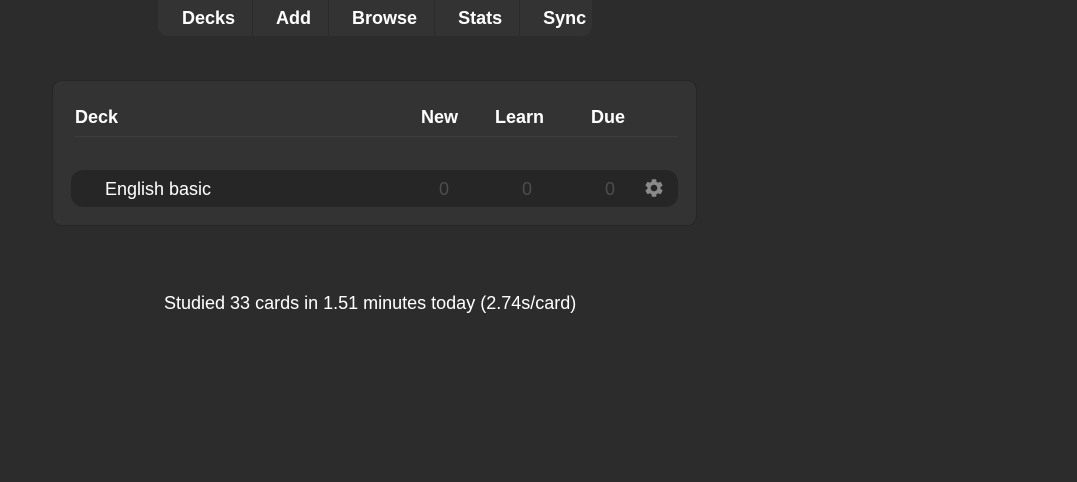  I want to click on header-learn: Learn, so click(520, 117).